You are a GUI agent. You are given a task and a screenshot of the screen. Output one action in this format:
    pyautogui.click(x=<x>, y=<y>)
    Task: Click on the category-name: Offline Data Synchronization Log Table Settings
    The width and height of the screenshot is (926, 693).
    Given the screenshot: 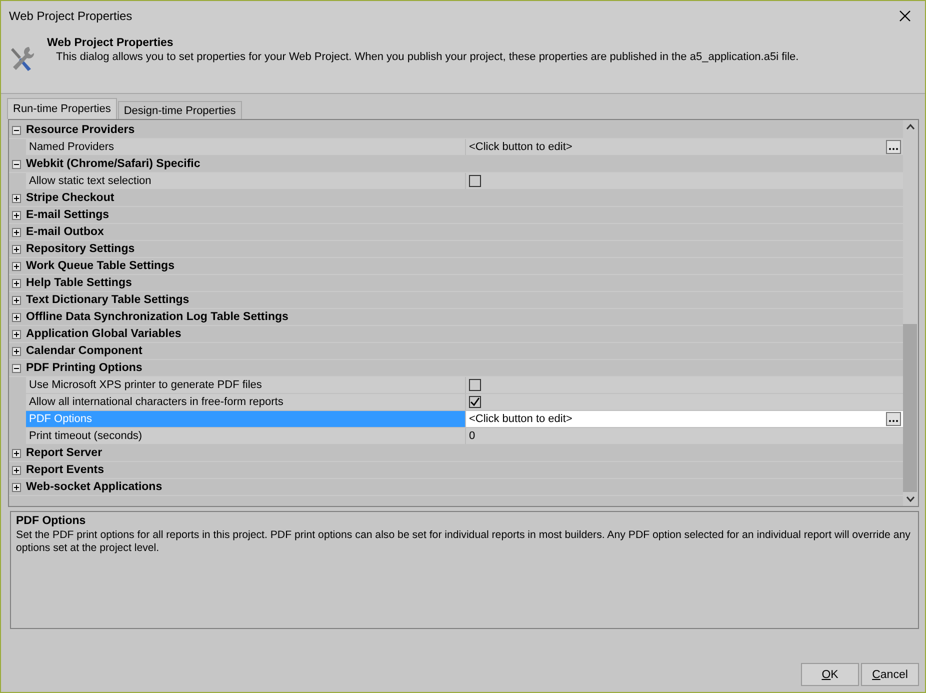 What is the action you would take?
    pyautogui.click(x=157, y=317)
    